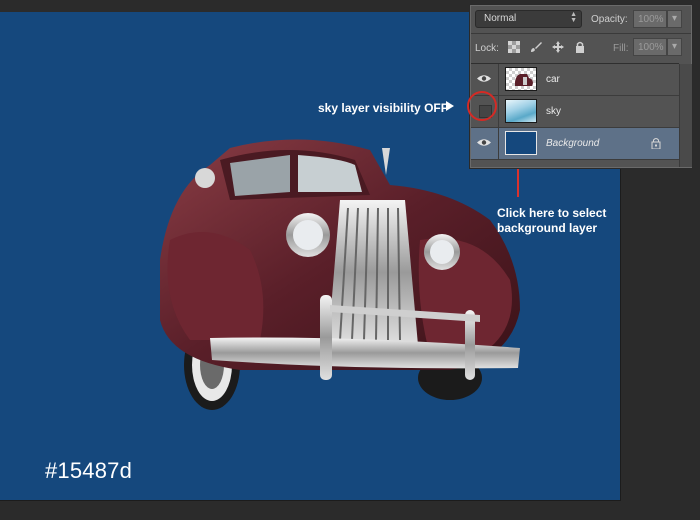 The height and width of the screenshot is (520, 700). What do you see at coordinates (685, 115) in the screenshot?
I see `layers-scrollbar` at bounding box center [685, 115].